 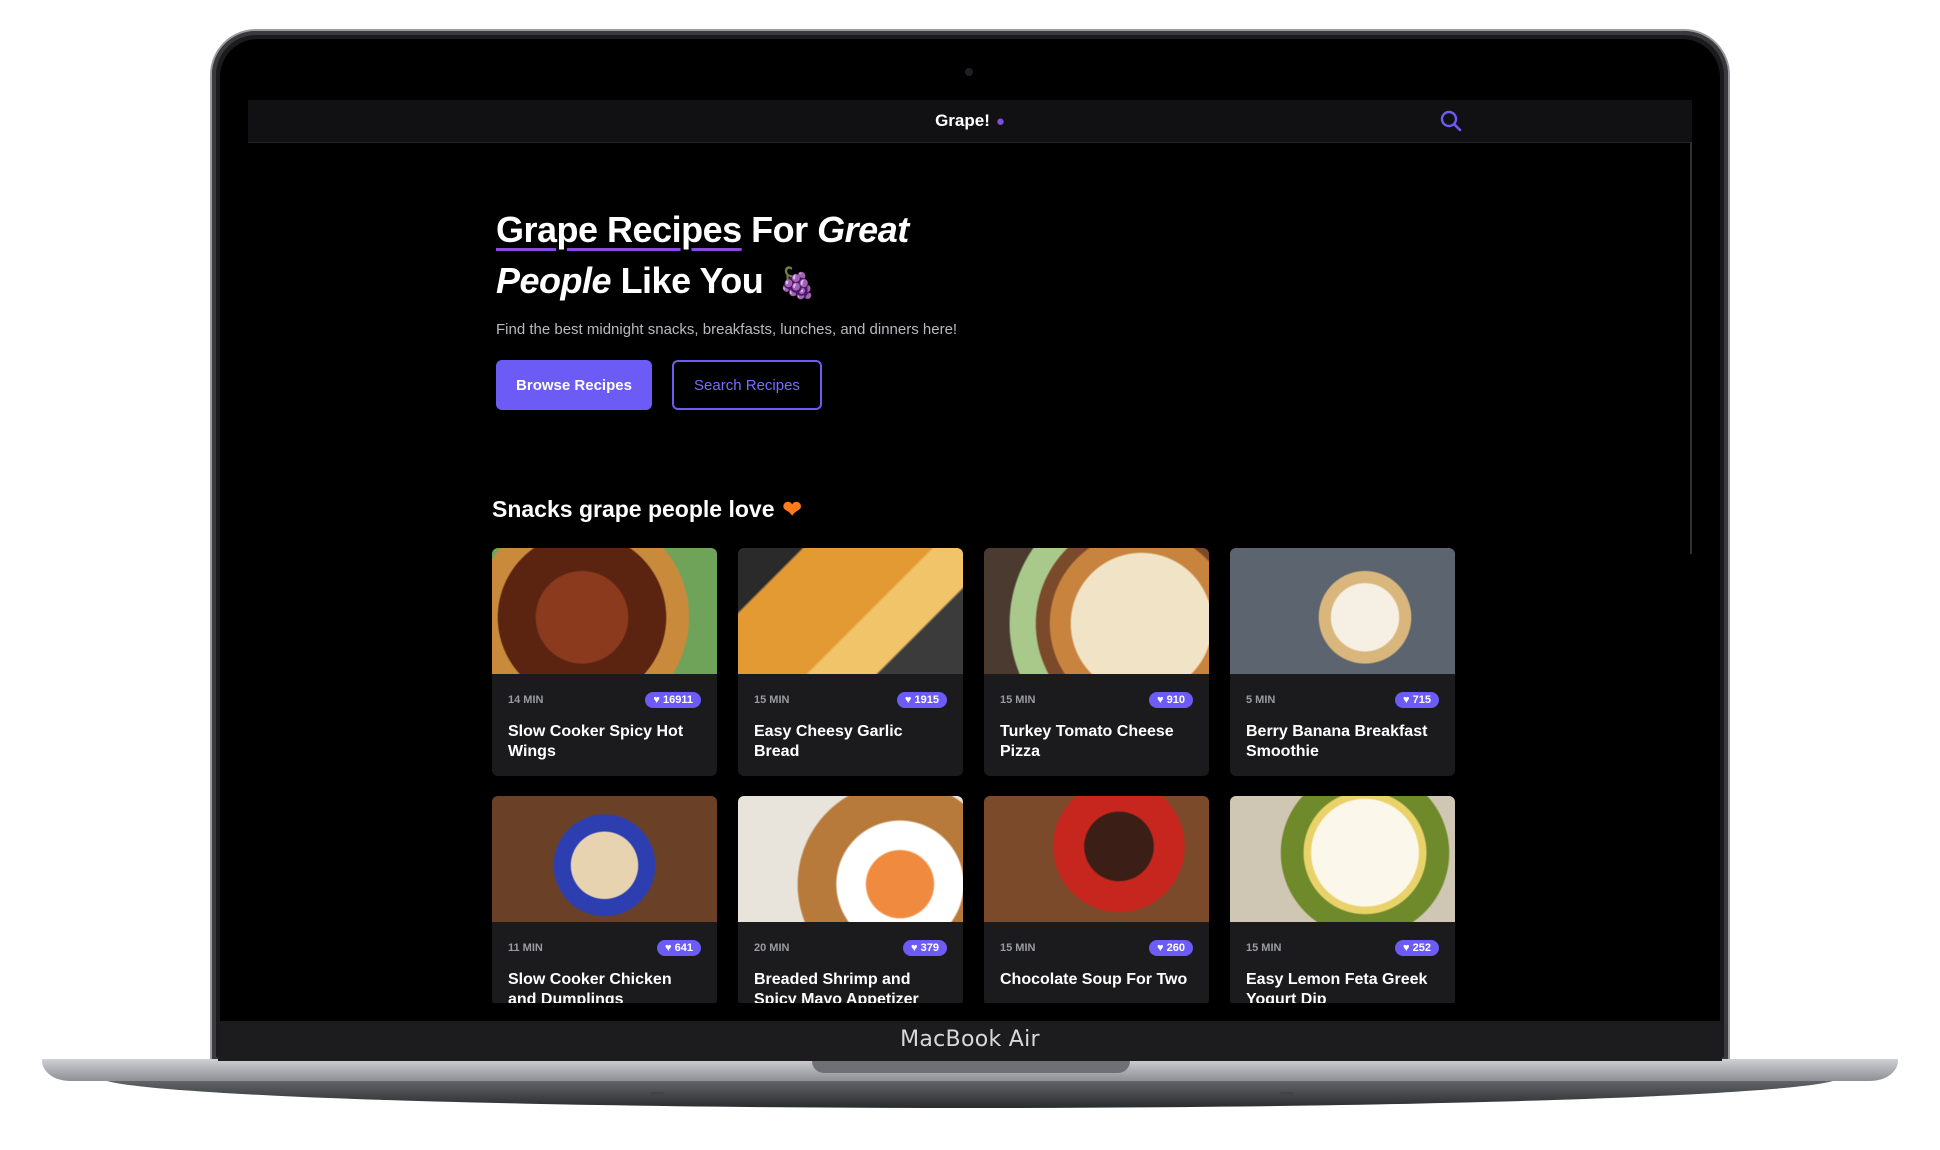 I want to click on hero-title-for: For, so click(x=779, y=229).